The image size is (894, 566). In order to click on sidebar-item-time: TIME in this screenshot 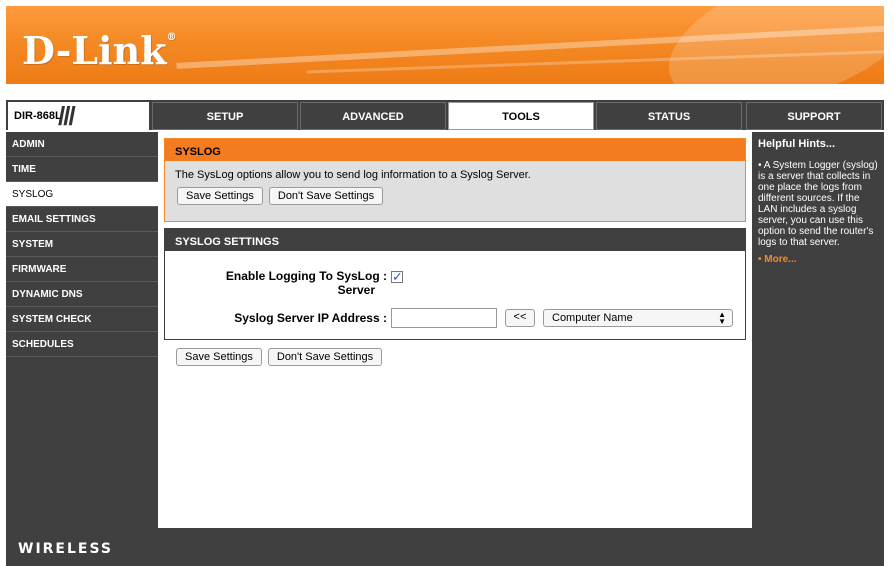, I will do `click(82, 169)`.